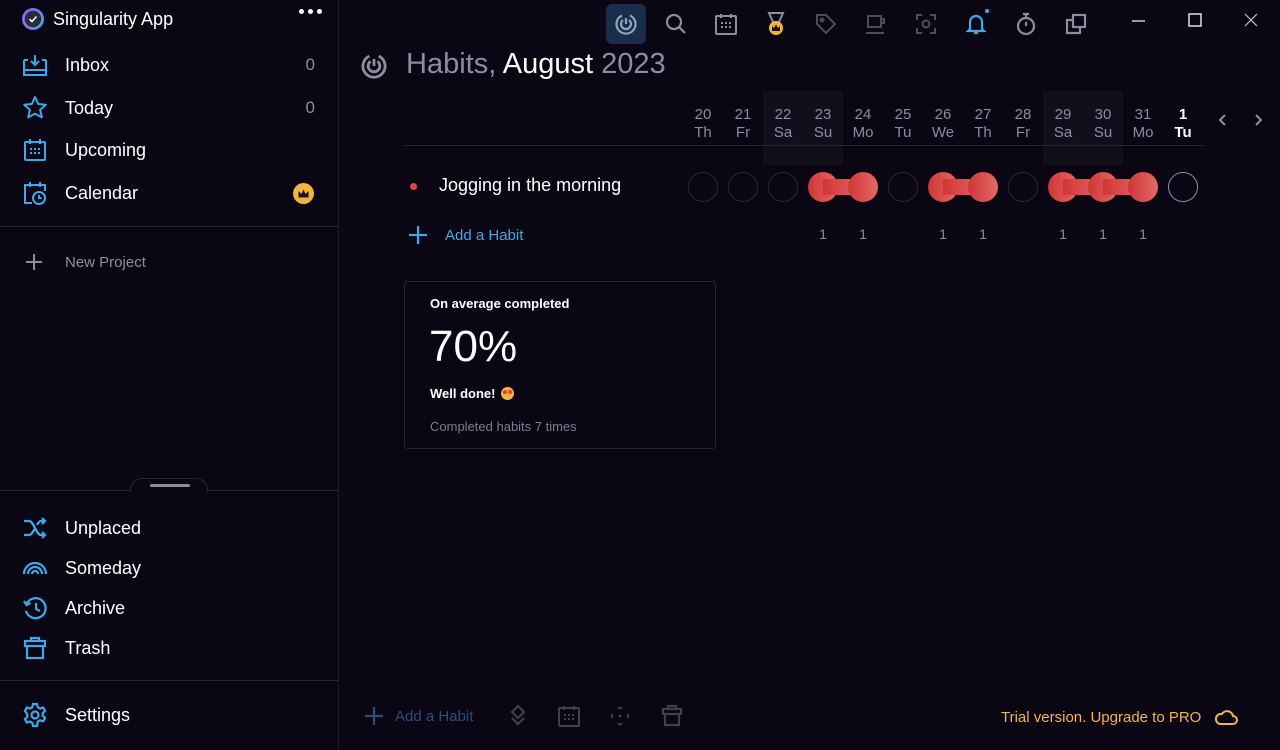 This screenshot has height=750, width=1280. I want to click on more-options-button, so click(310, 11).